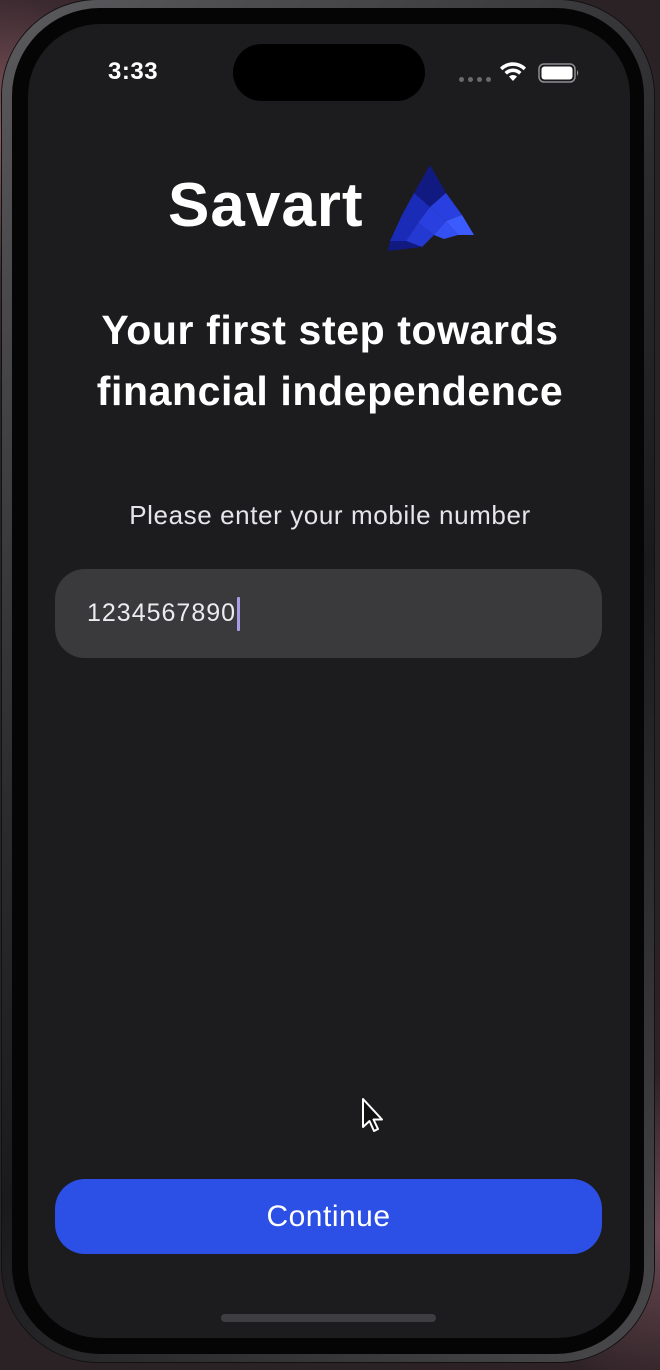 This screenshot has width=660, height=1370. Describe the element at coordinates (161, 613) in the screenshot. I see `mobile-number-value: 1234567890` at that location.